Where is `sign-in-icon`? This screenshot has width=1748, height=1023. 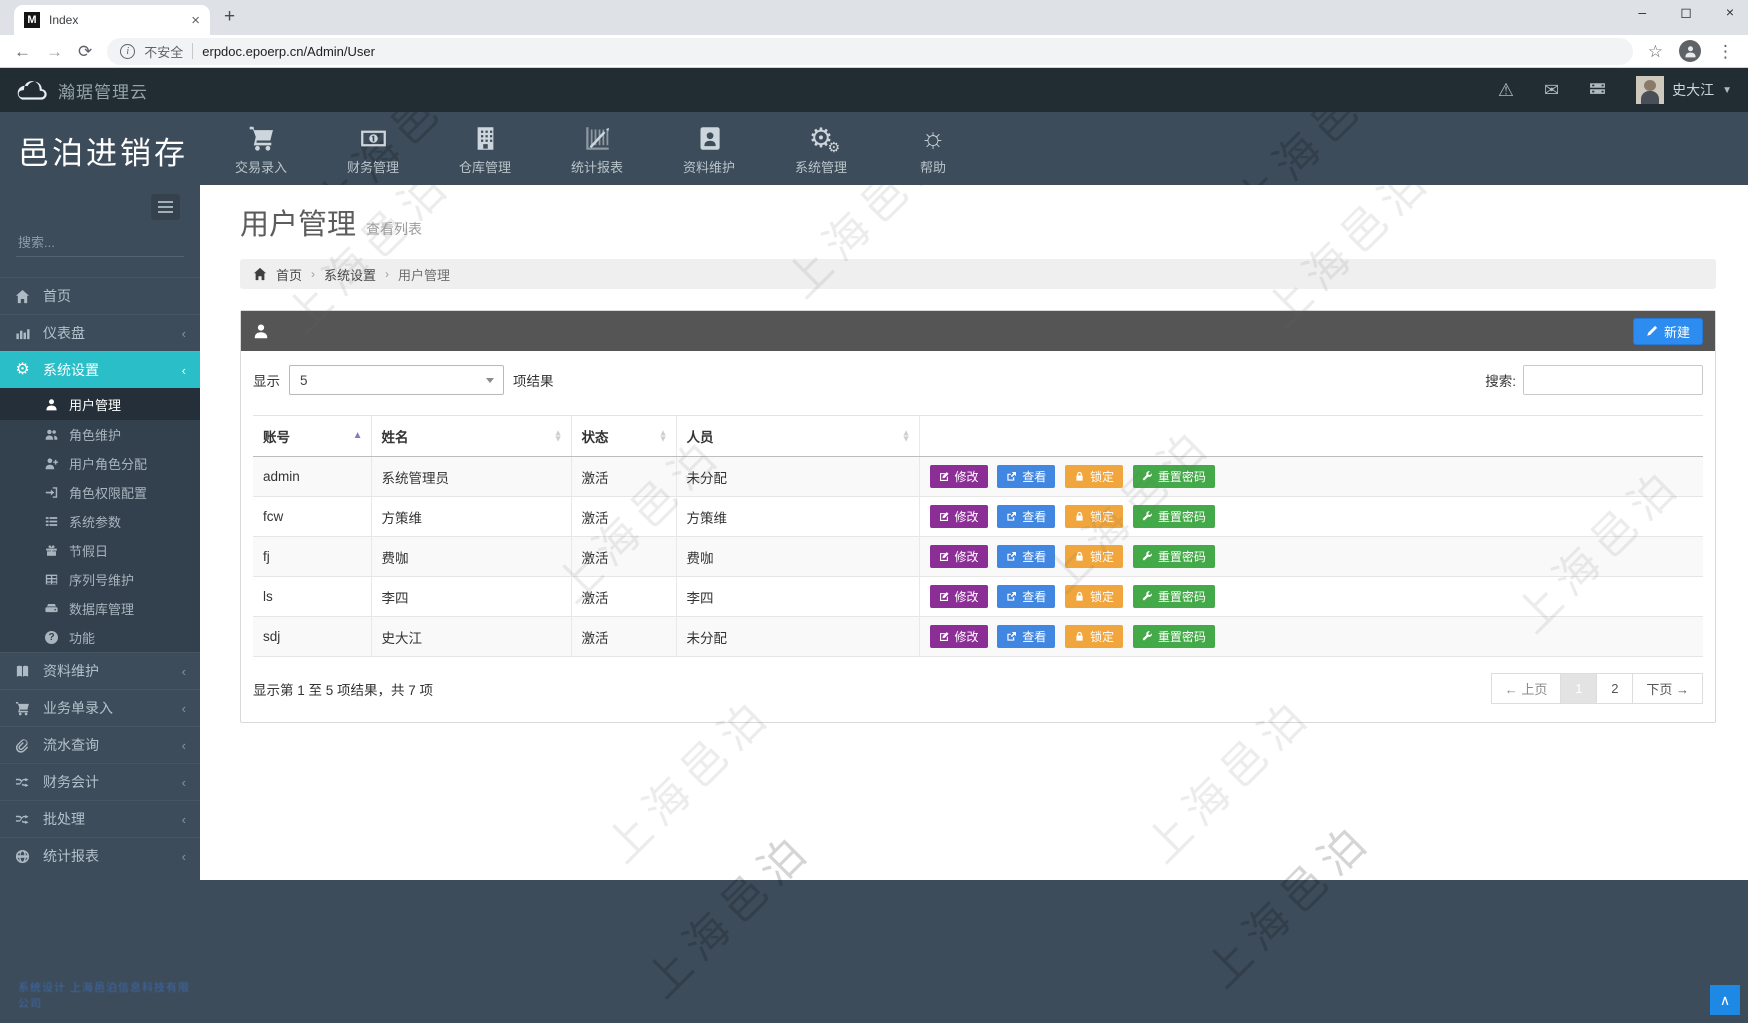 sign-in-icon is located at coordinates (51, 492).